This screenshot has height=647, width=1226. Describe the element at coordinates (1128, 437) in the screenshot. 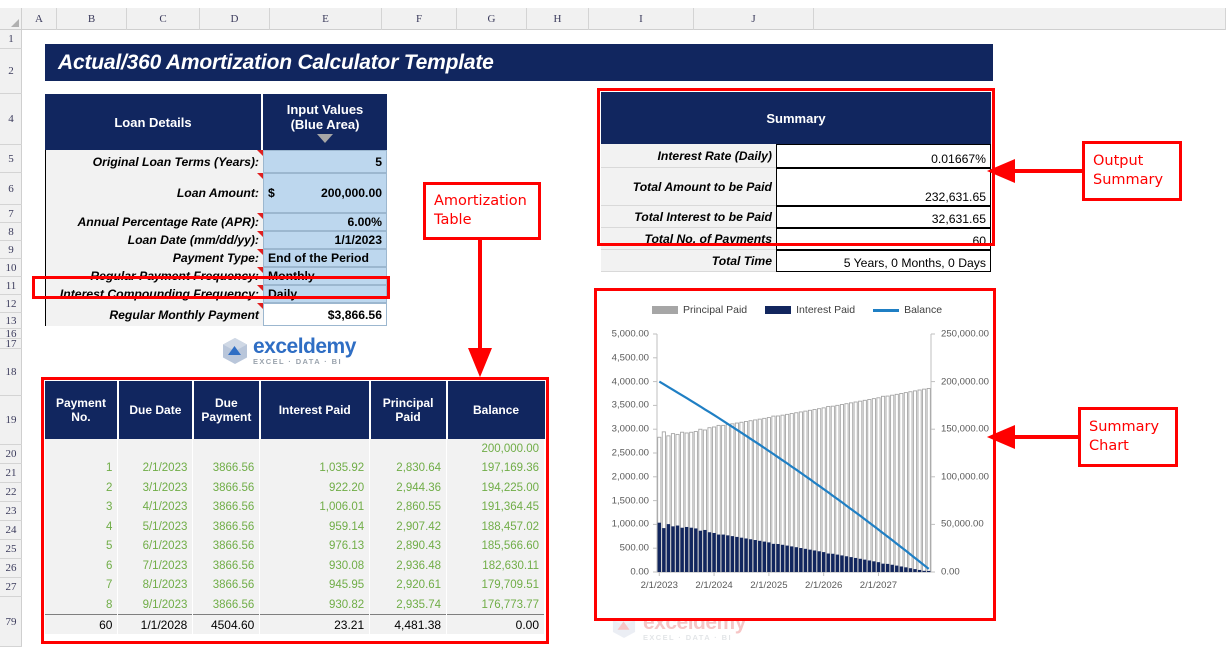

I see `annotation-summary-chart: Summary Chart` at that location.